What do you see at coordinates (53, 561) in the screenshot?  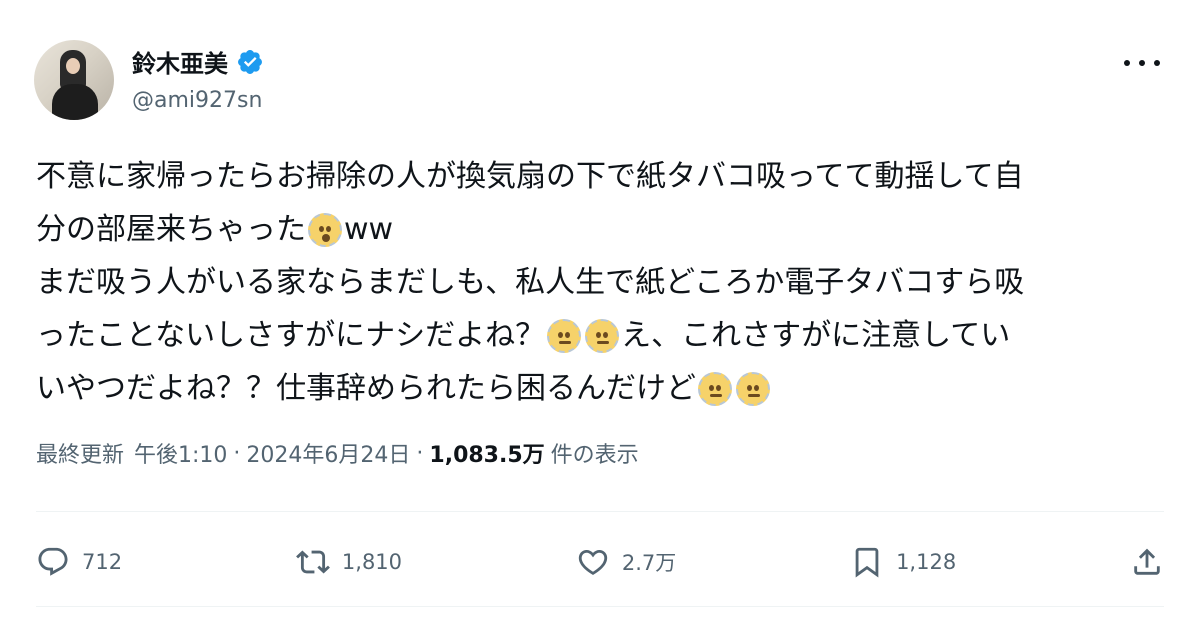 I see `reply-icon` at bounding box center [53, 561].